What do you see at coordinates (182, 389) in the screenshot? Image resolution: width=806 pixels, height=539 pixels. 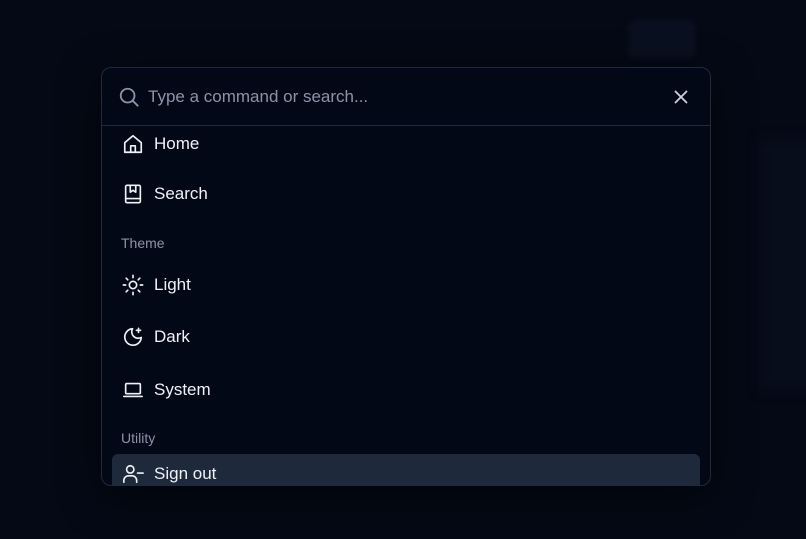 I see `command-item-label: System` at bounding box center [182, 389].